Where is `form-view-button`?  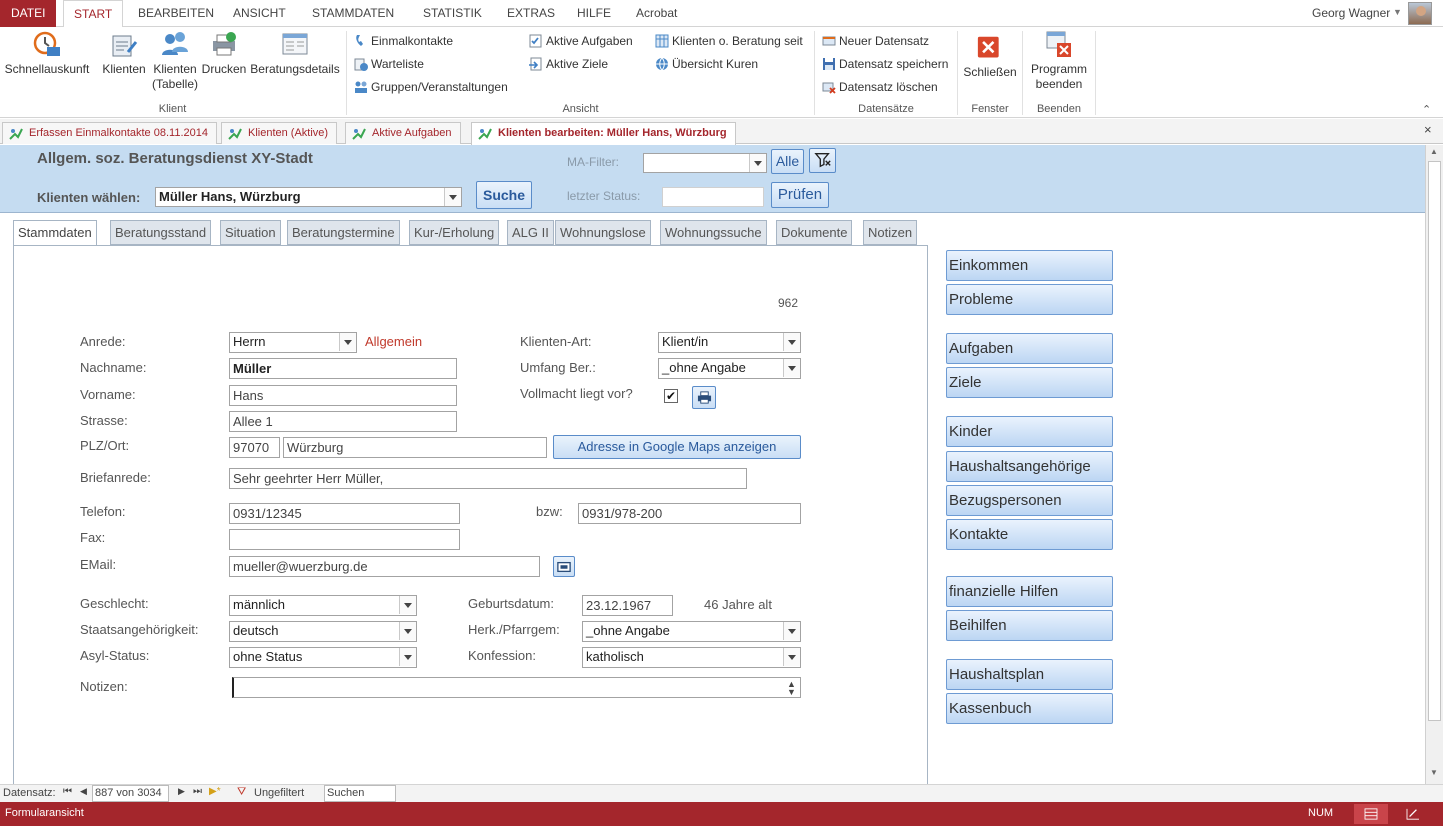
form-view-button is located at coordinates (1371, 814).